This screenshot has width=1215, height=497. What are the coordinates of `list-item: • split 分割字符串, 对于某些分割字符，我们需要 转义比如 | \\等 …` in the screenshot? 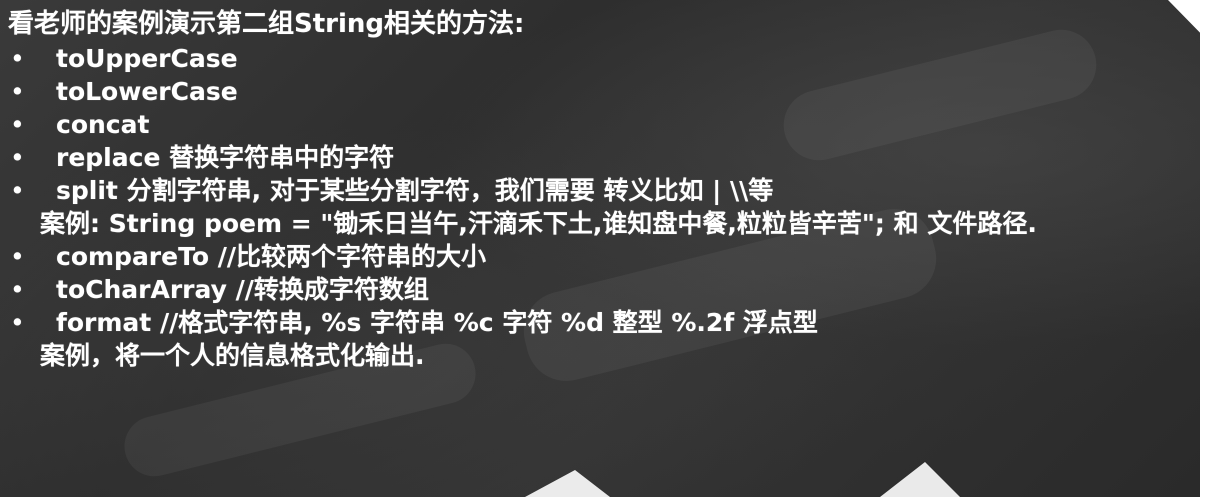 It's located at (595, 207).